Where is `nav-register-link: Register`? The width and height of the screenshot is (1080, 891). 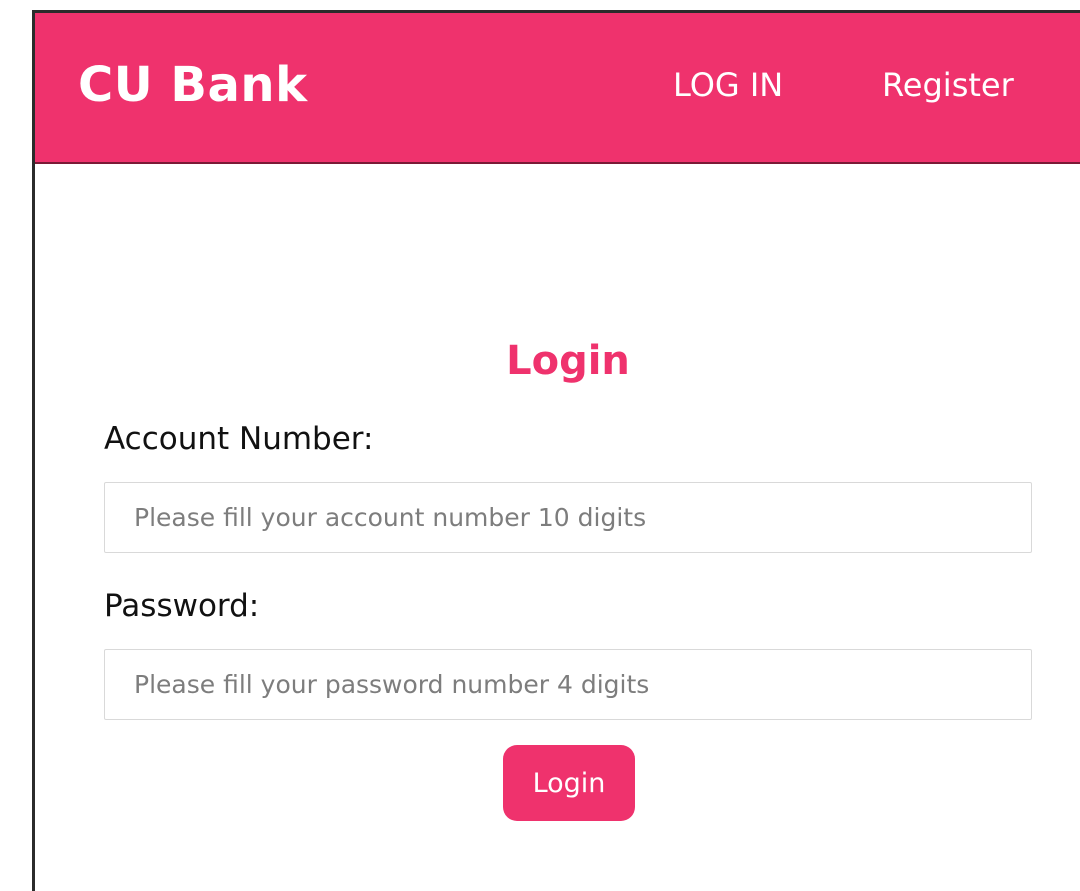
nav-register-link: Register is located at coordinates (948, 85).